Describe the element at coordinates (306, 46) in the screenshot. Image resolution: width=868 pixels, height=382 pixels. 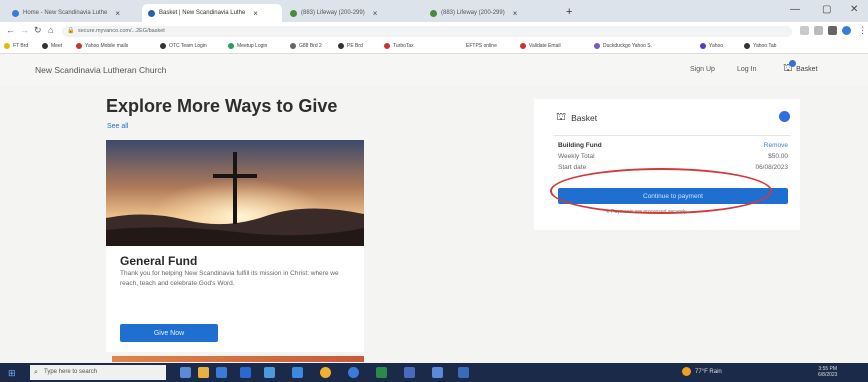
I see `bookmark-item: G88 Brd 2` at that location.